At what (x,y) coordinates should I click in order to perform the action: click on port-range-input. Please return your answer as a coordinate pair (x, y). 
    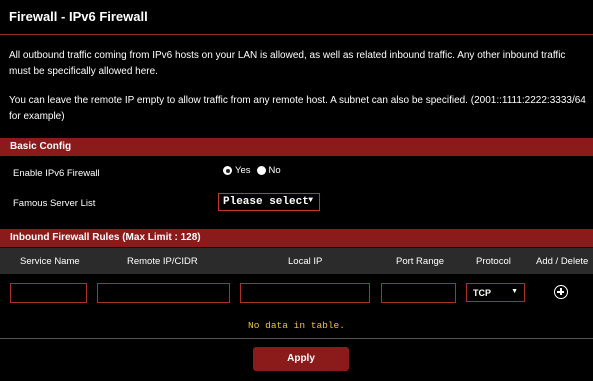
    Looking at the image, I should click on (418, 293).